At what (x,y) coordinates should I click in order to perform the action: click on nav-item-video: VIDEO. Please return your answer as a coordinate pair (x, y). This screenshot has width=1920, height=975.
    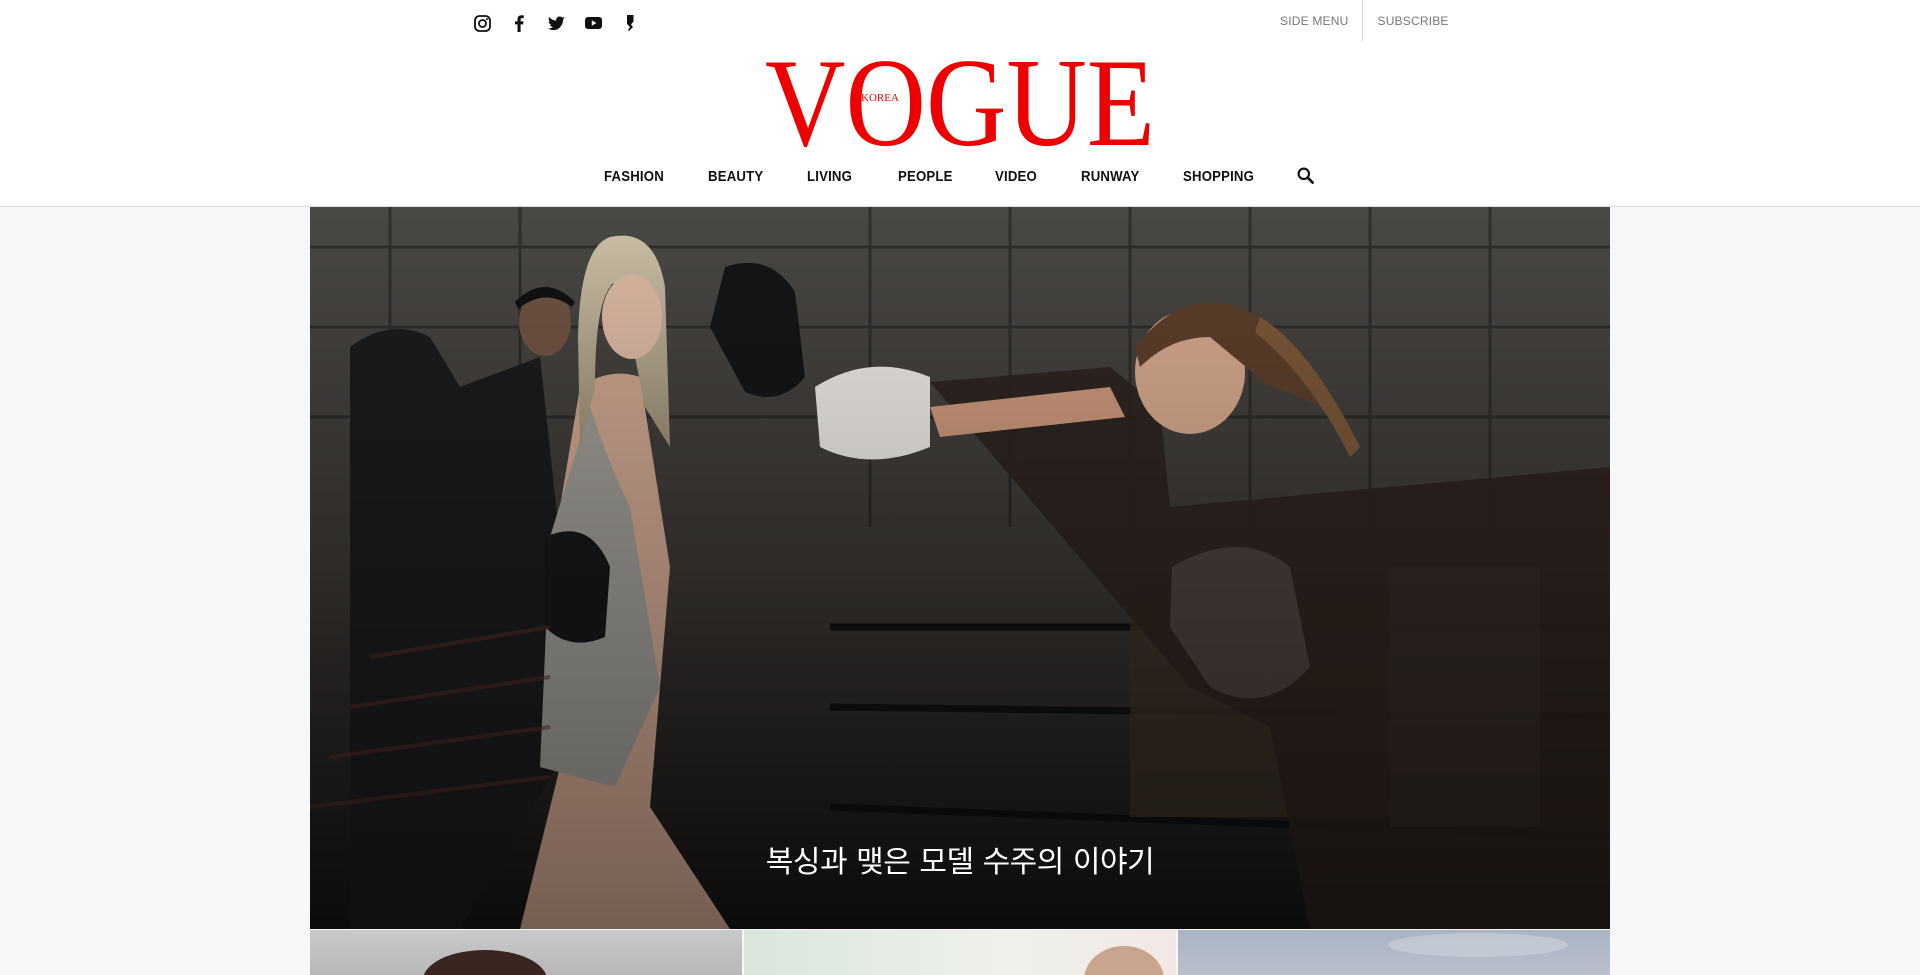
    Looking at the image, I should click on (1016, 176).